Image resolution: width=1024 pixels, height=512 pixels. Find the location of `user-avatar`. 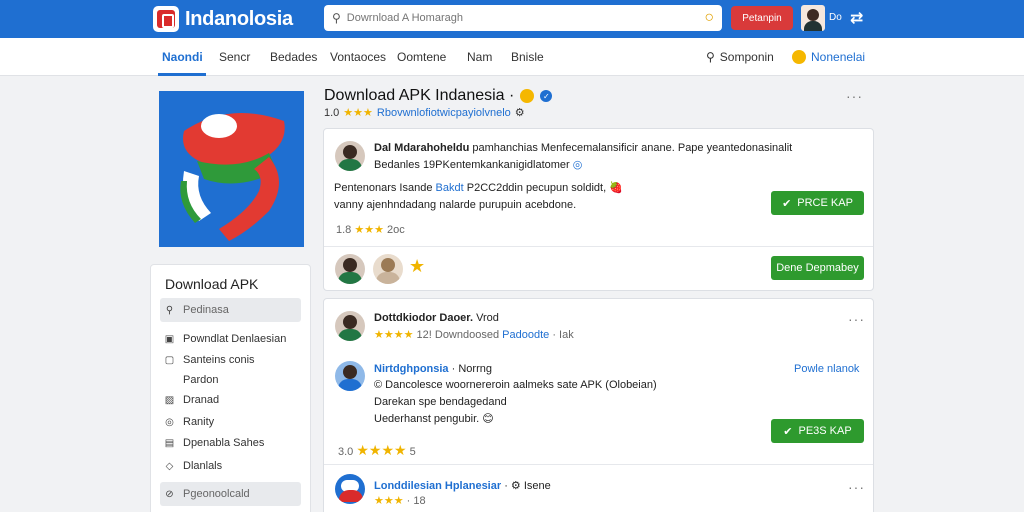

user-avatar is located at coordinates (813, 18).